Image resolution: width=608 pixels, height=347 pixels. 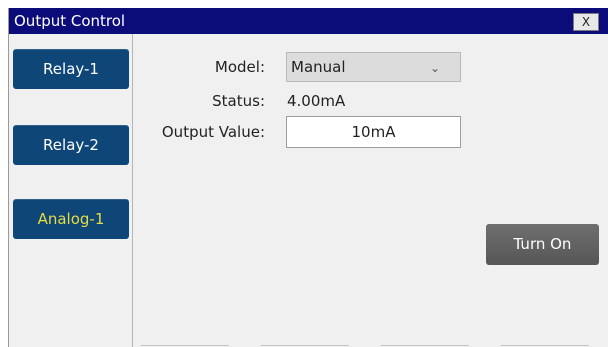 I want to click on turn-on-button: Turn On, so click(x=542, y=244).